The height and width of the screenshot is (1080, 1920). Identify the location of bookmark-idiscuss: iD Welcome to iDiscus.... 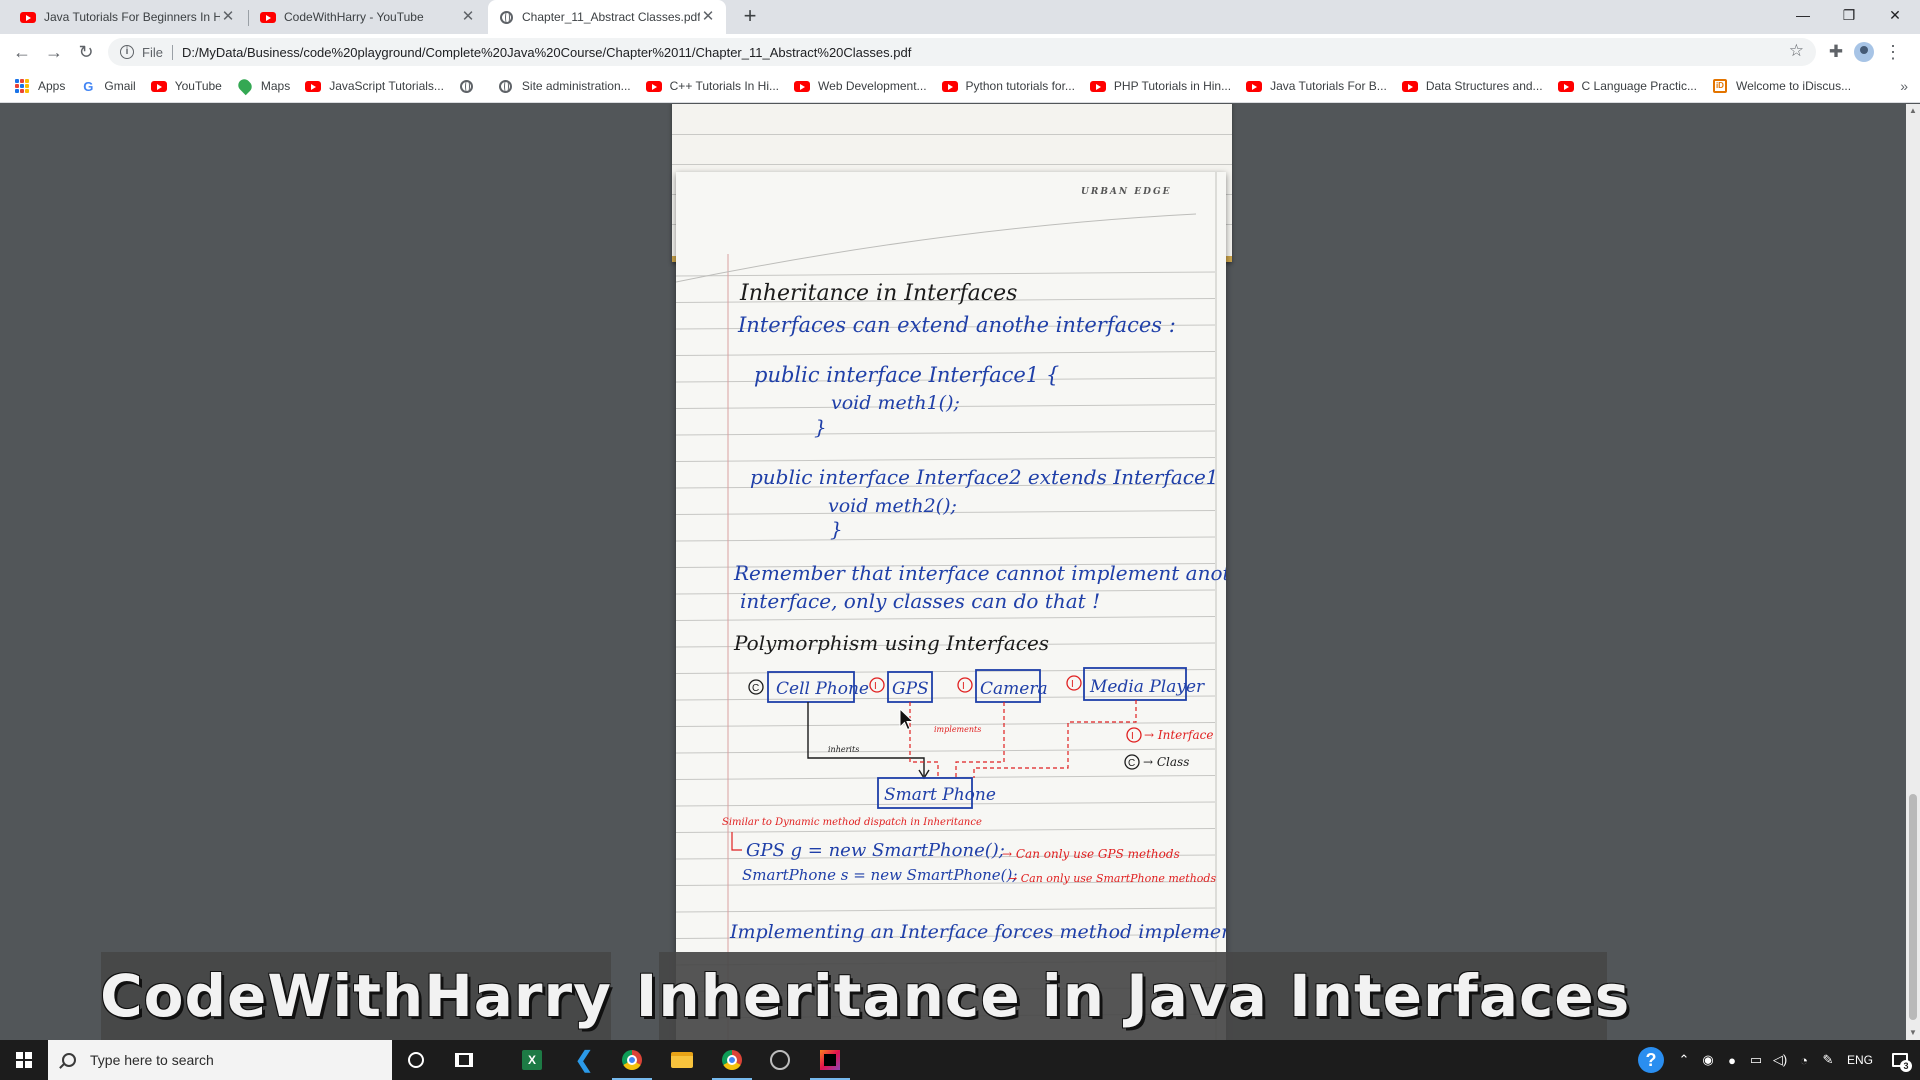
(1781, 86).